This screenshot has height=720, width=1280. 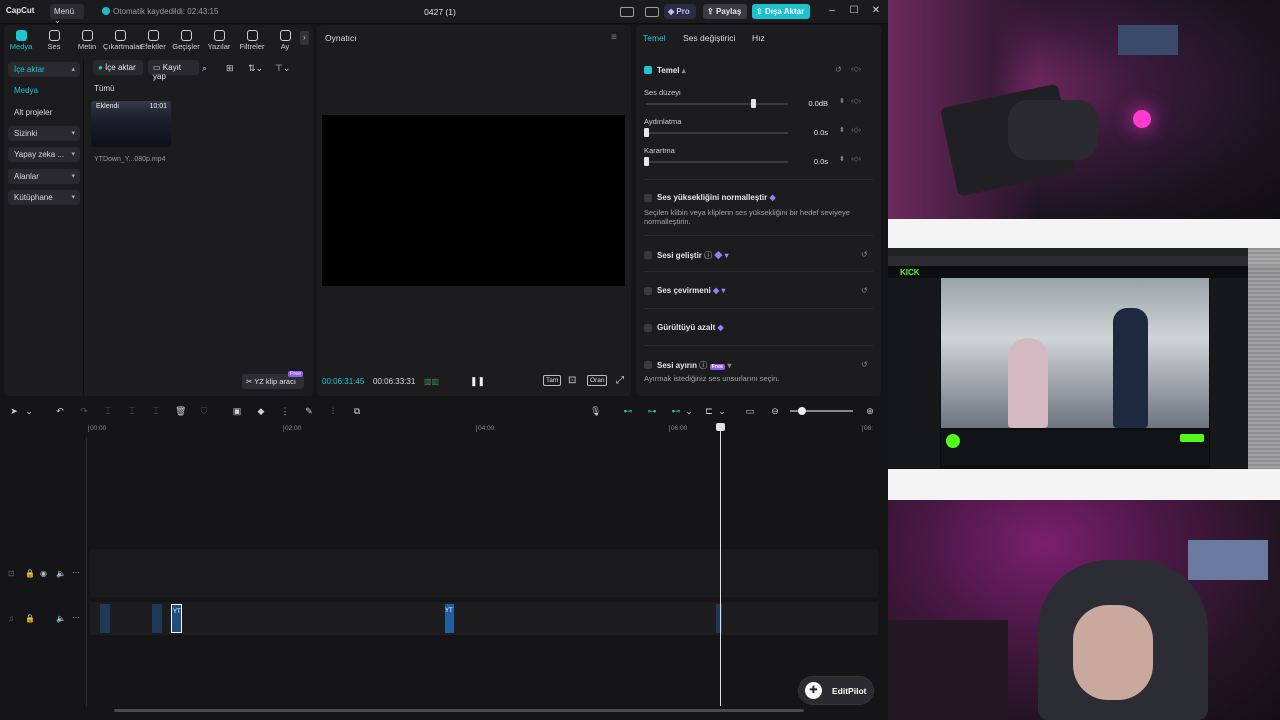 What do you see at coordinates (440, 12) in the screenshot?
I see `project-title: 0427 (1)` at bounding box center [440, 12].